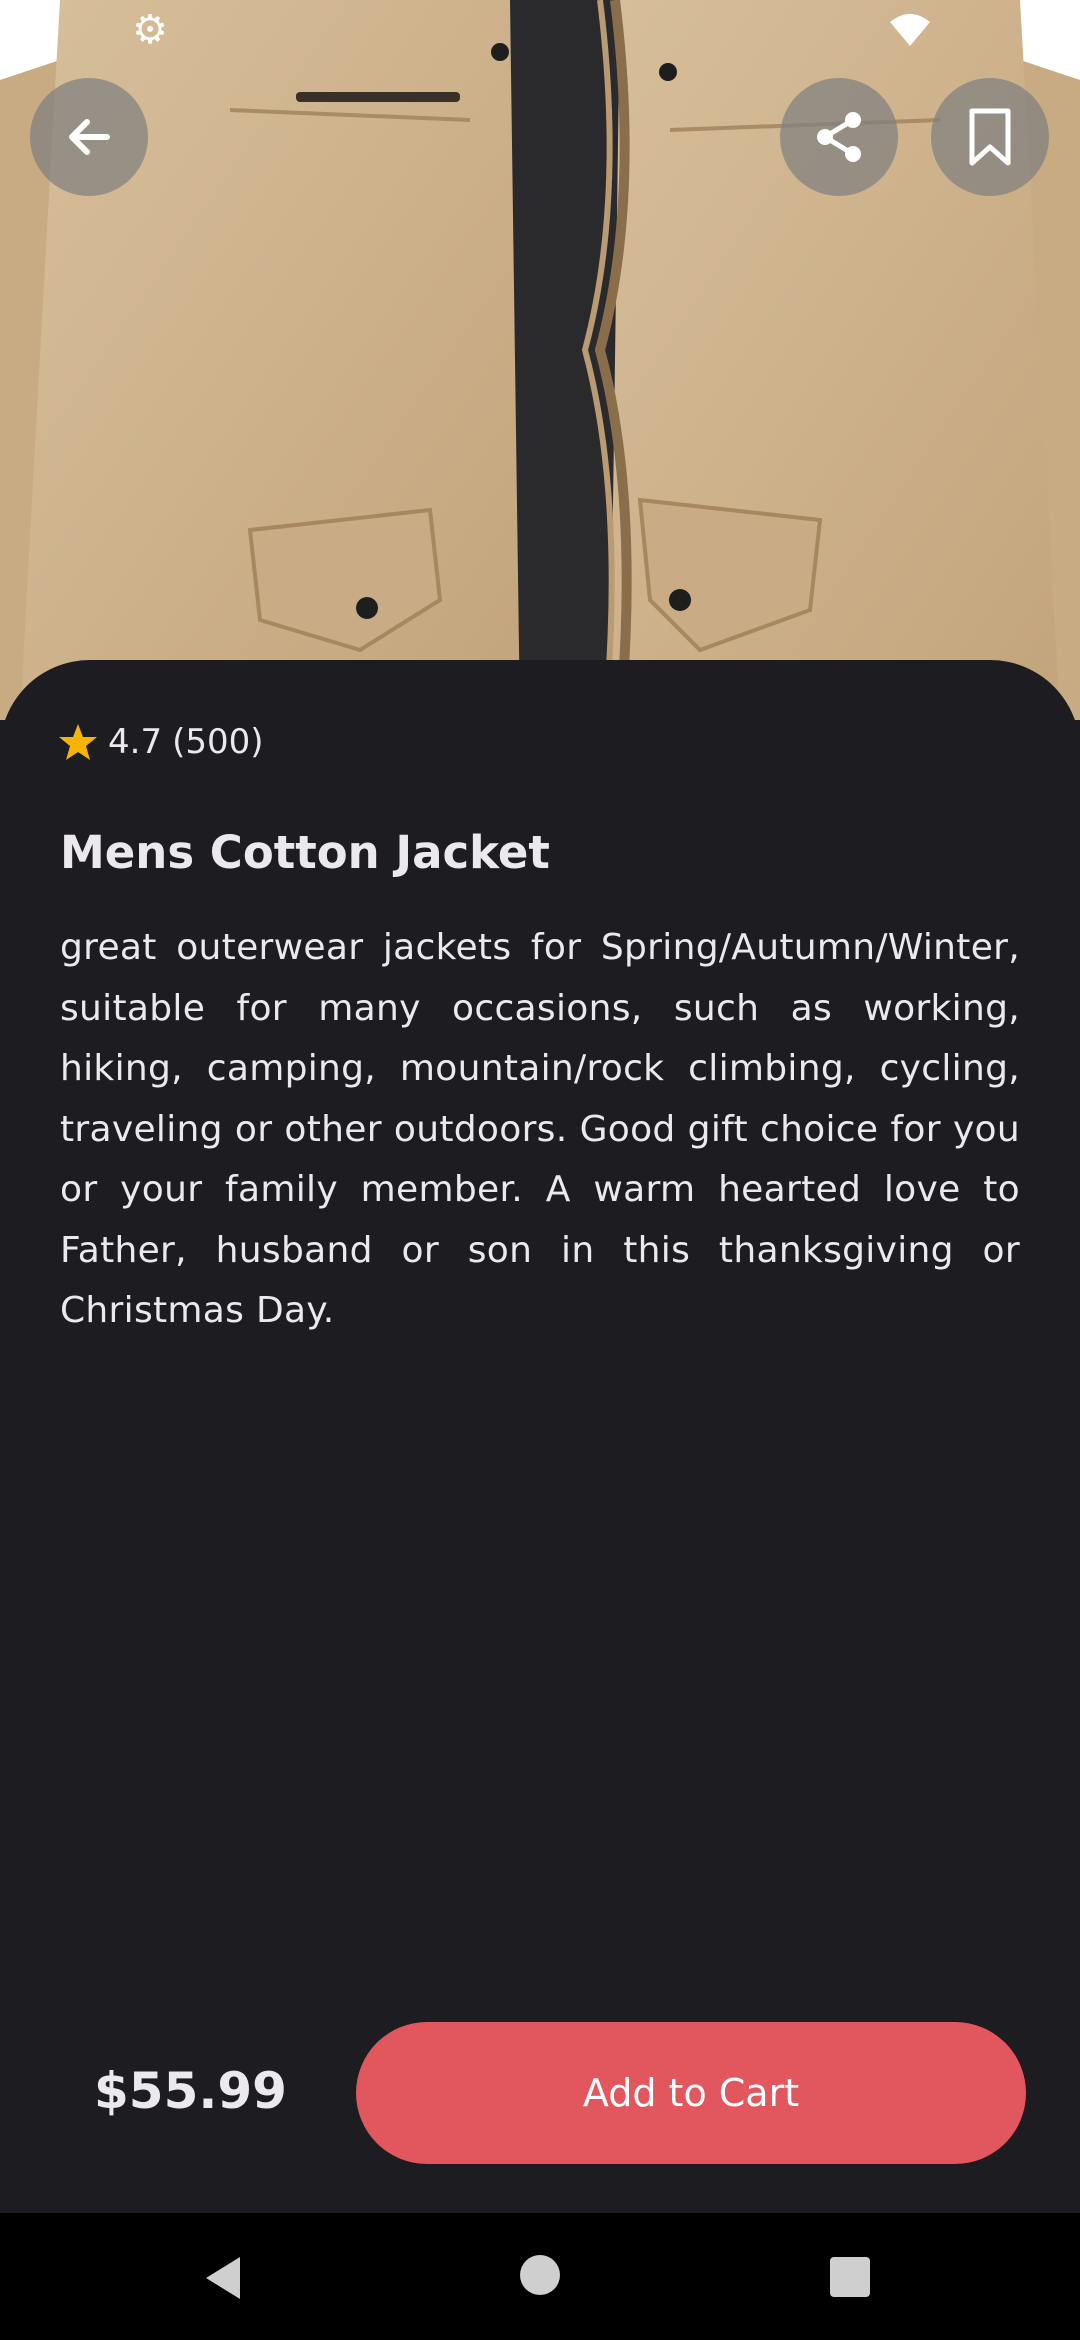 The image size is (1080, 2340). I want to click on share-icon, so click(839, 137).